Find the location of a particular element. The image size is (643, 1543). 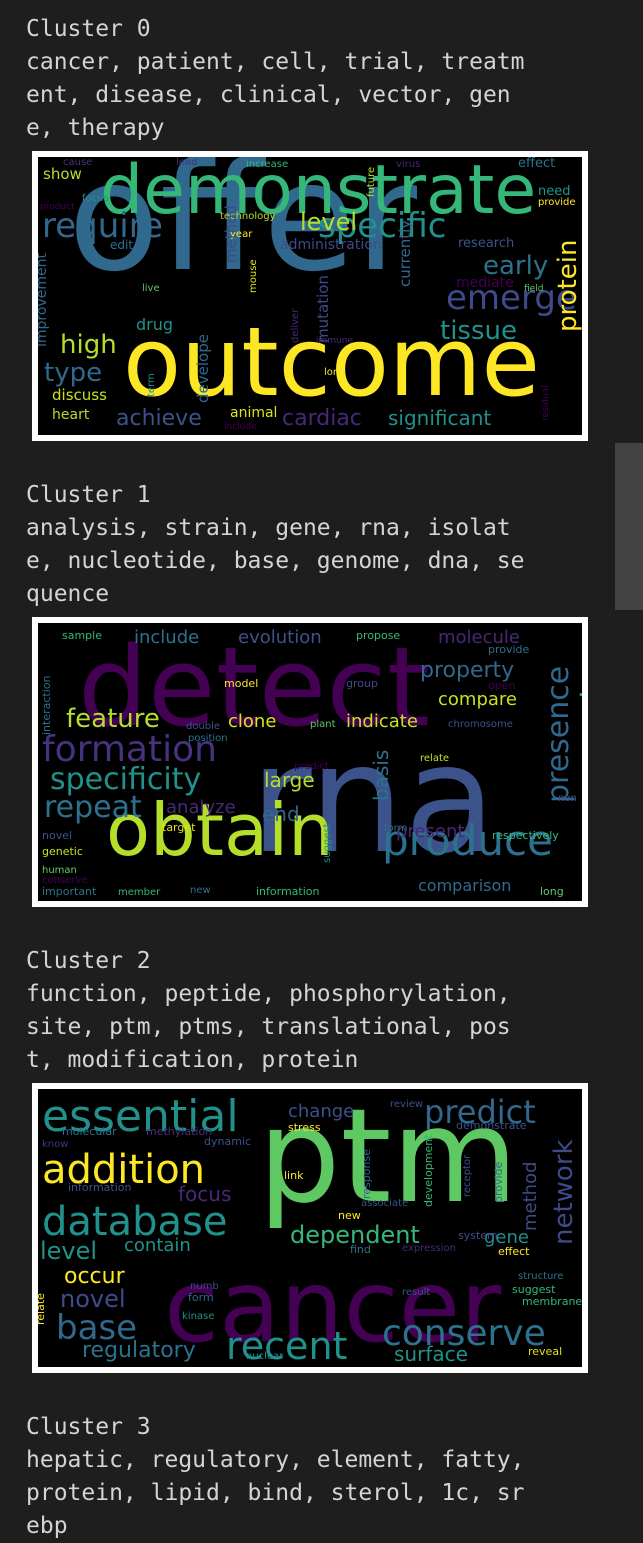

cluster-heading: Cluster 1 is located at coordinates (88, 495).